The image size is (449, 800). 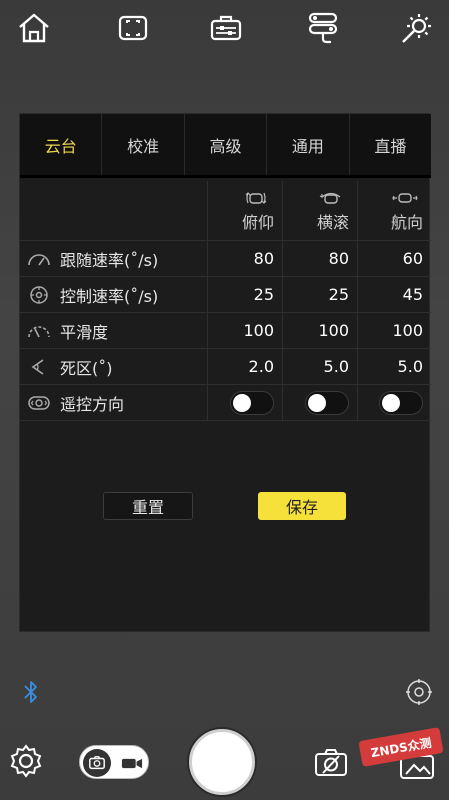 What do you see at coordinates (39, 295) in the screenshot?
I see `target-icon` at bounding box center [39, 295].